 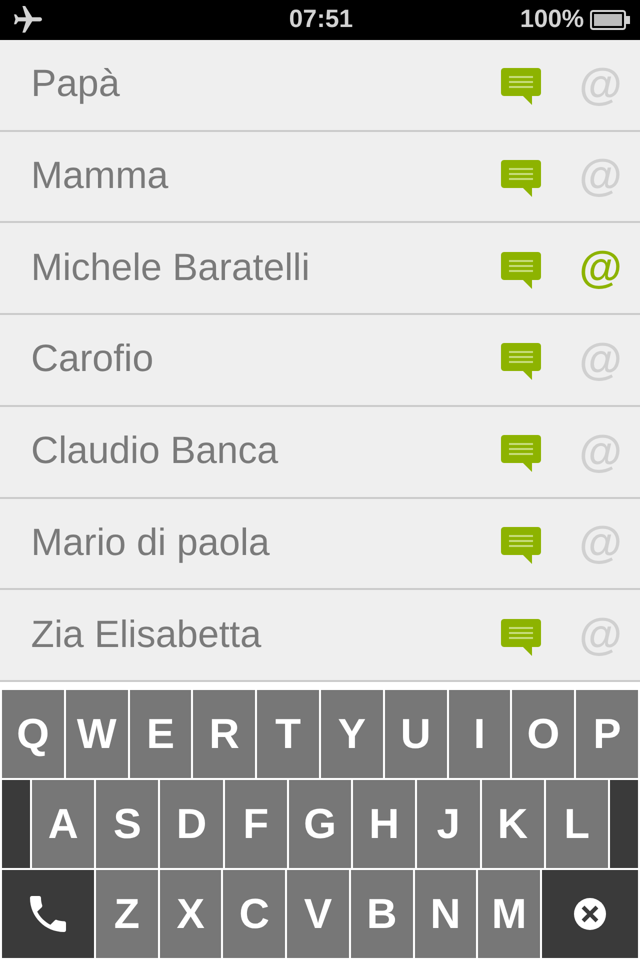 I want to click on contact-name: Michele Baratelli, so click(x=266, y=268).